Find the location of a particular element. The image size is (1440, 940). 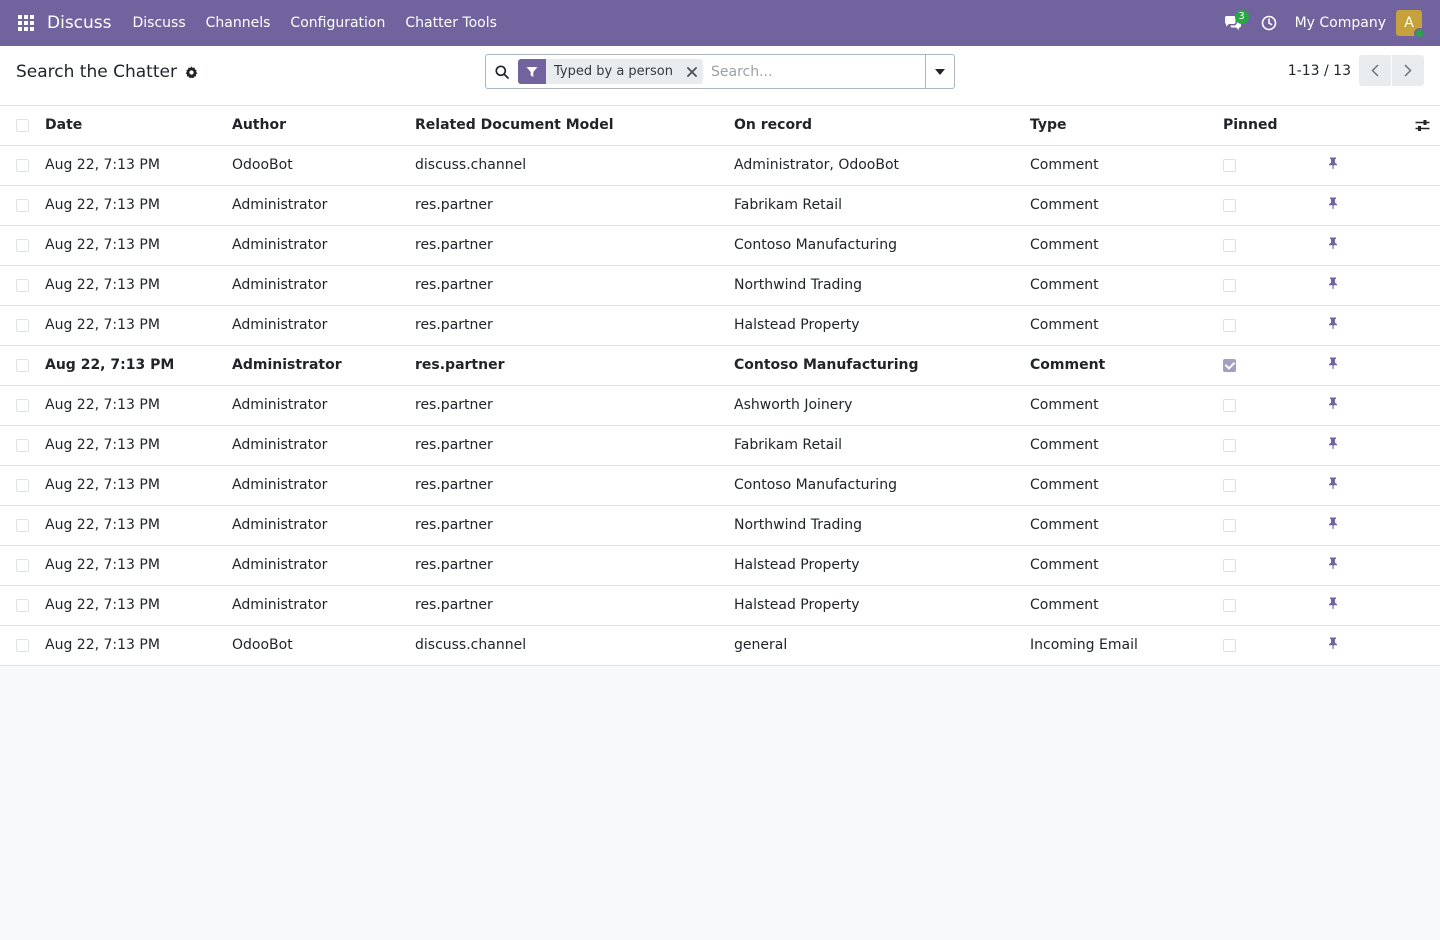

column-header-on-record: On record is located at coordinates (882, 126).